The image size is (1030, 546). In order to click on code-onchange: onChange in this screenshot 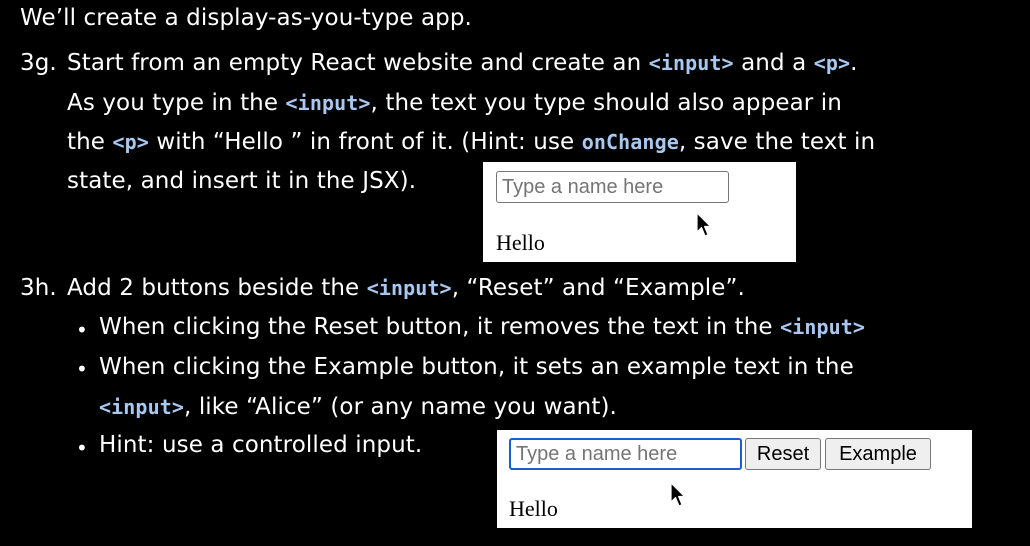, I will do `click(630, 142)`.